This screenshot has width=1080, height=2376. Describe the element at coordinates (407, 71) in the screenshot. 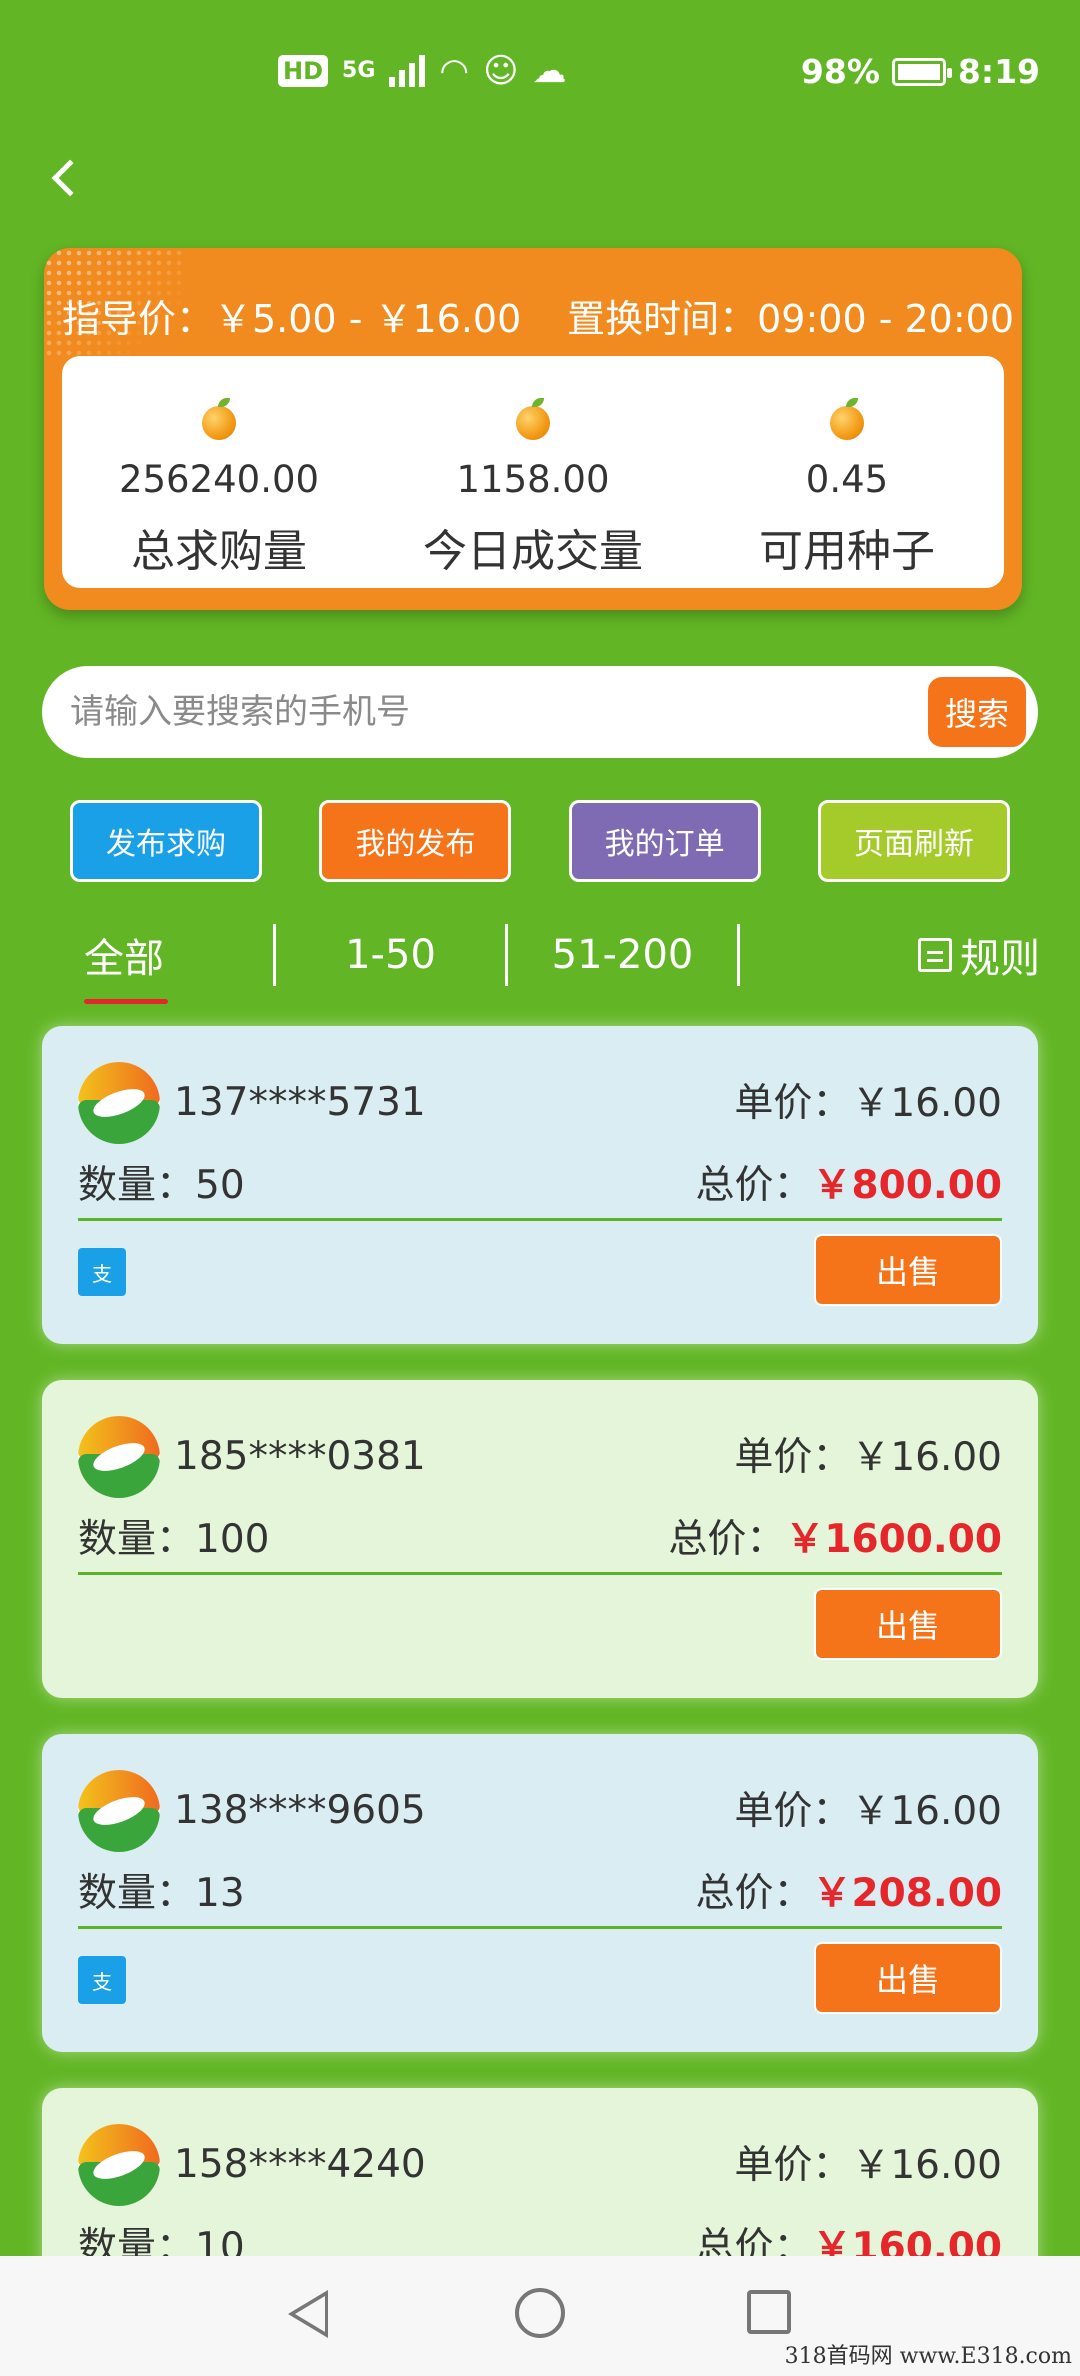

I see `signal-icon` at that location.